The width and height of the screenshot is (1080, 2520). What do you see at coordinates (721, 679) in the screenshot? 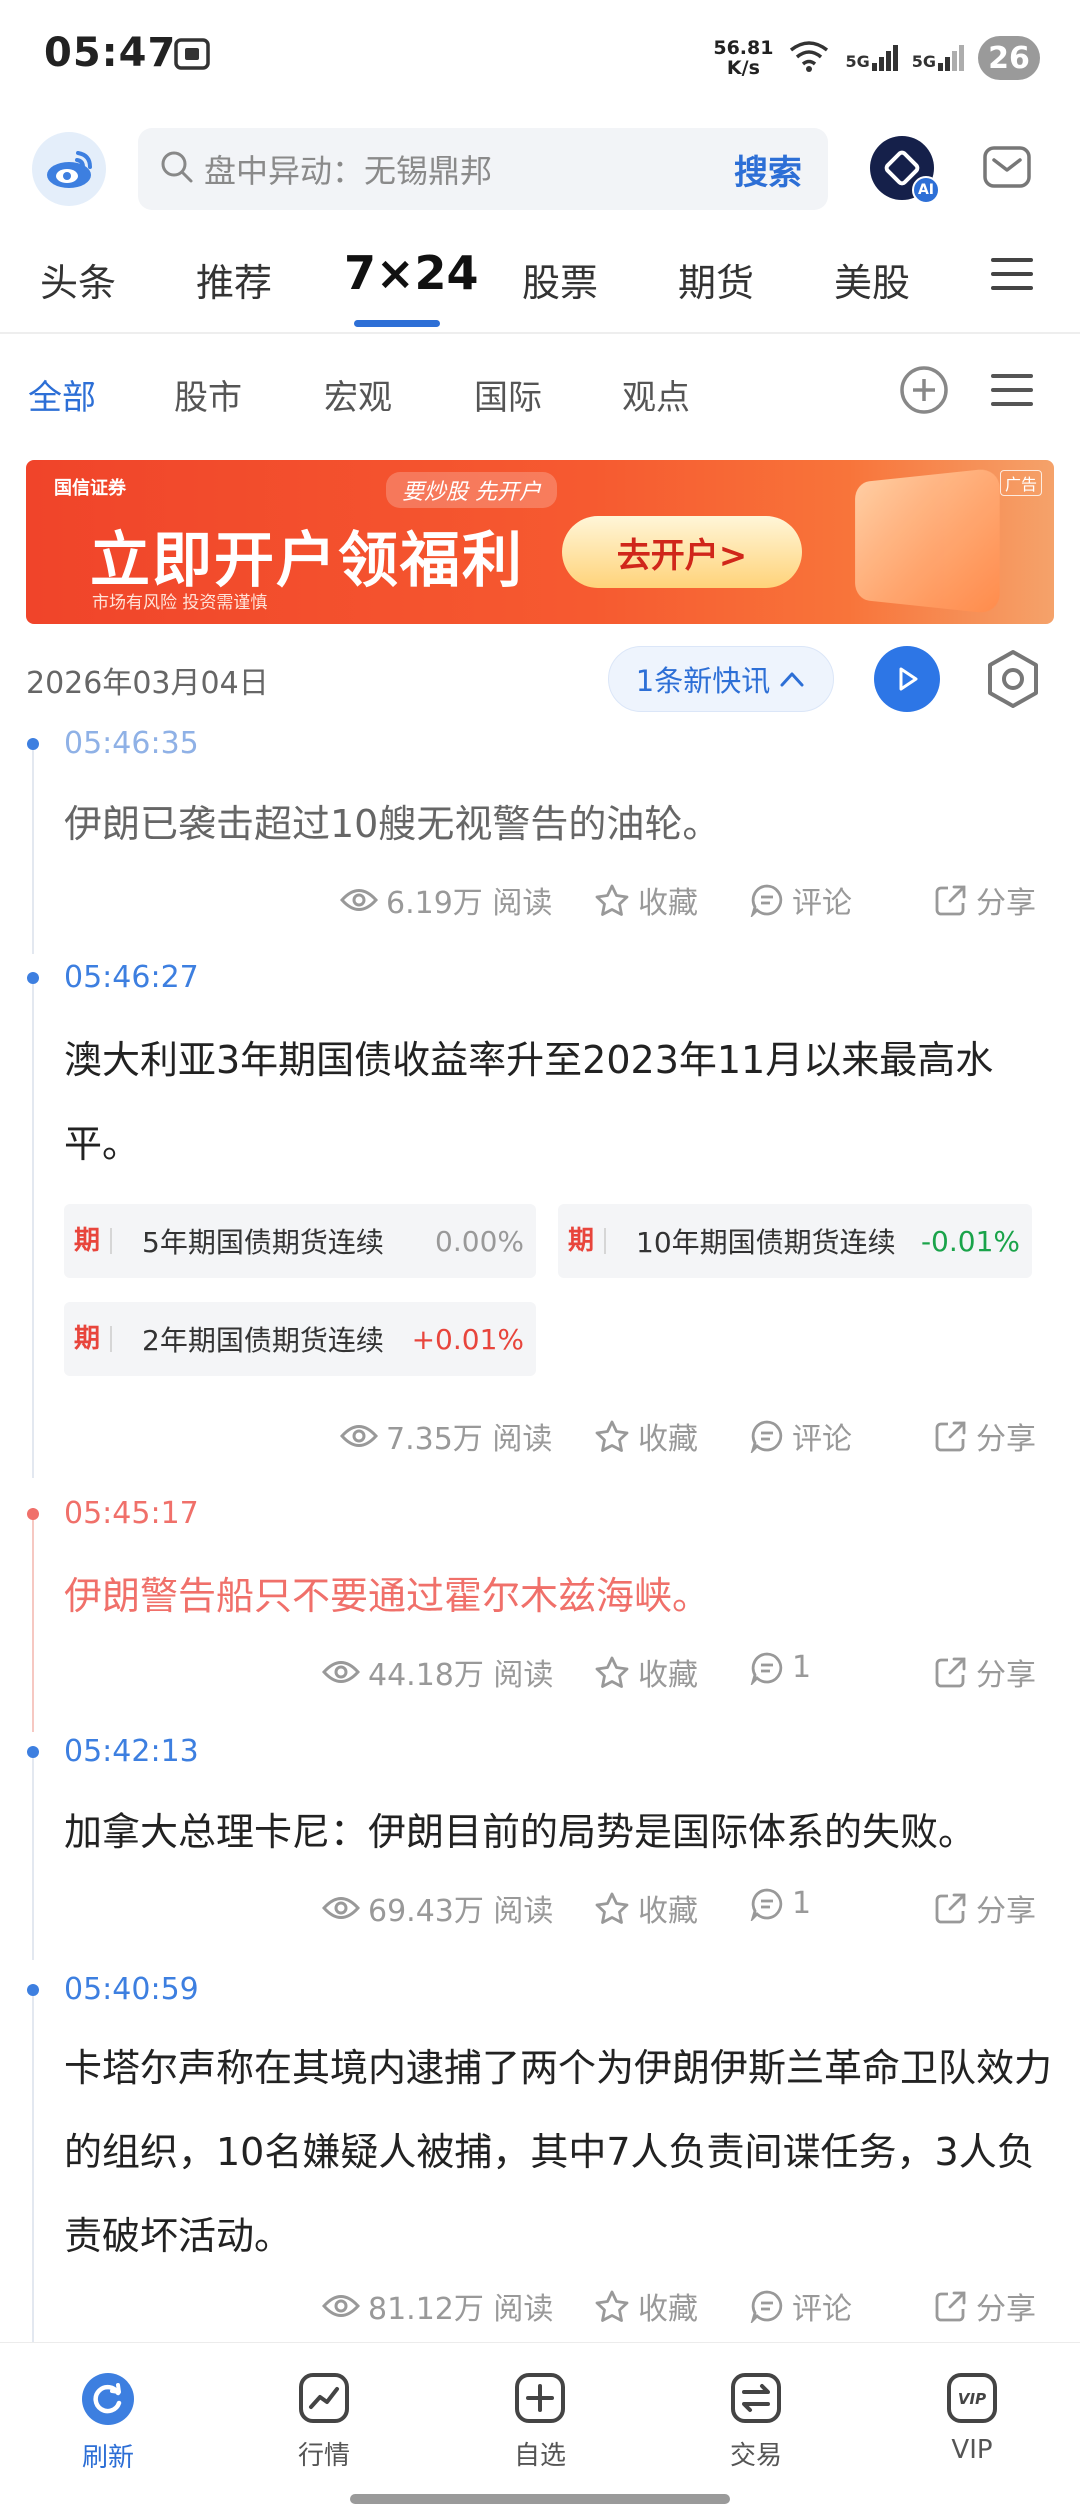
I see `new-flash-button: 1条新快讯` at bounding box center [721, 679].